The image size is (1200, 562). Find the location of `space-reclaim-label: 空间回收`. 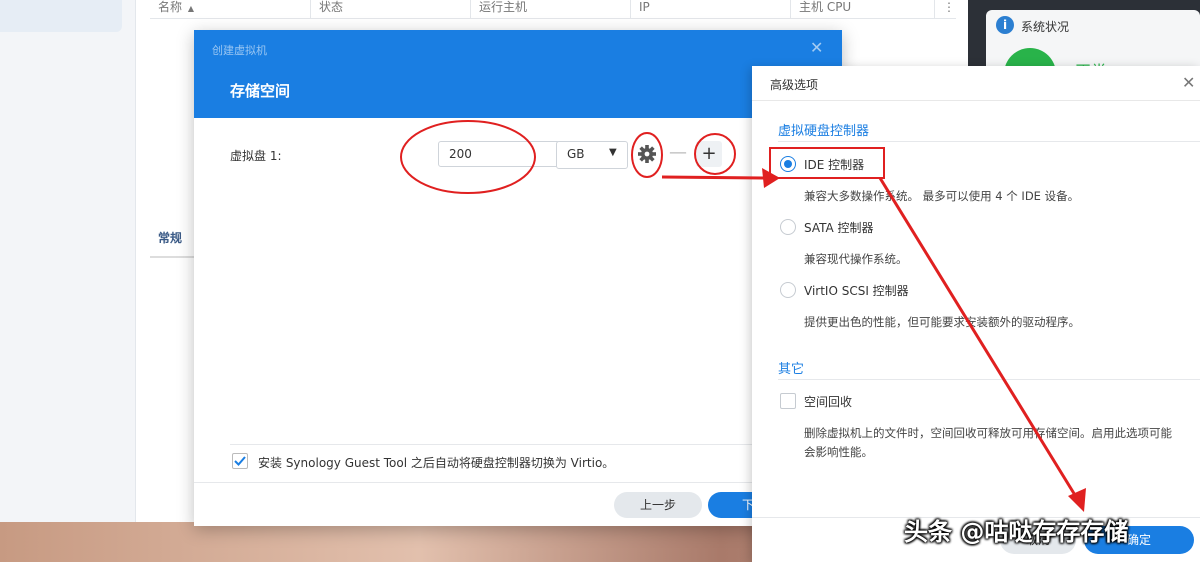

space-reclaim-label: 空间回收 is located at coordinates (828, 402).